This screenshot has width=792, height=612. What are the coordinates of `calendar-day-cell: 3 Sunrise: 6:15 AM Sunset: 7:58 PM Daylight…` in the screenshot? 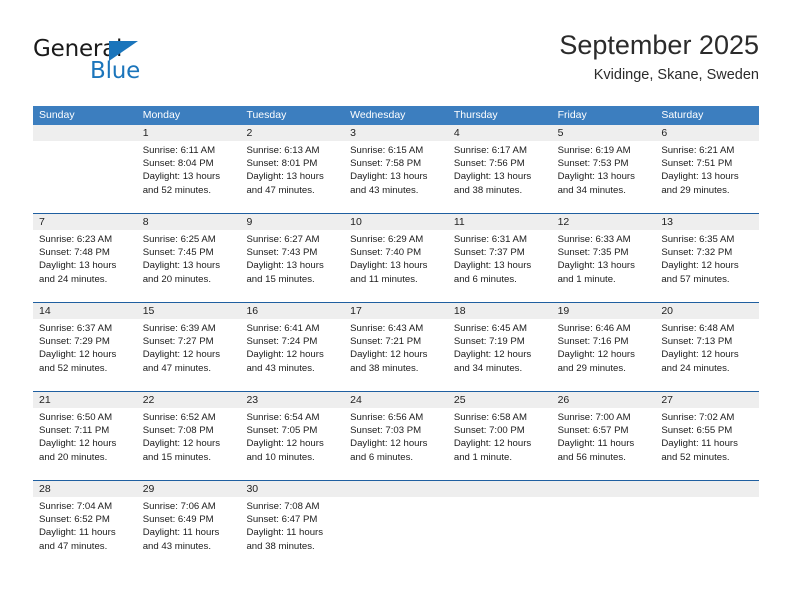 It's located at (396, 169).